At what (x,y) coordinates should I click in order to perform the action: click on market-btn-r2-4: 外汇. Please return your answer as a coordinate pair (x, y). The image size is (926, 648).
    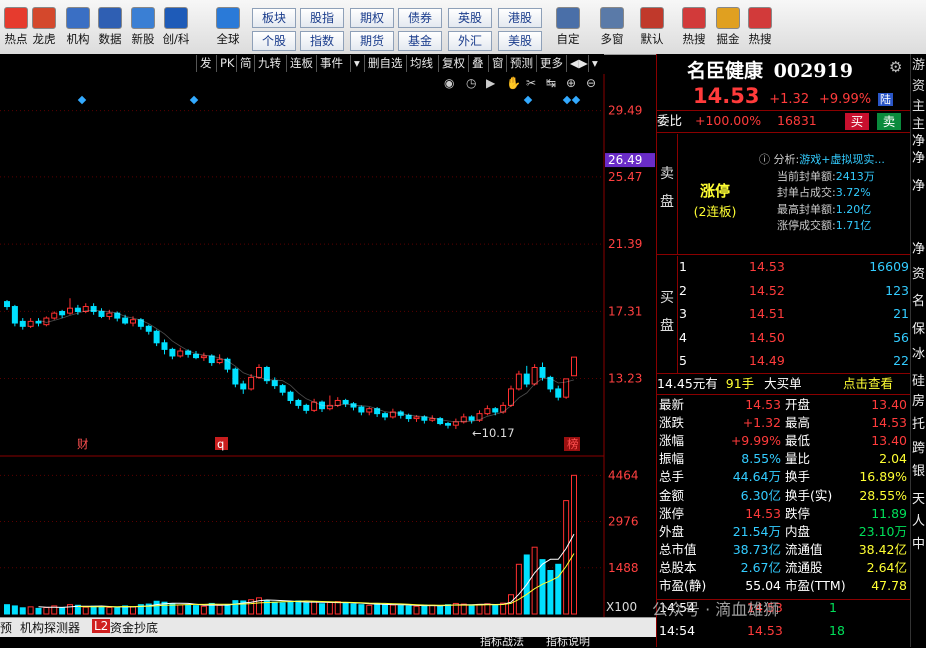
    Looking at the image, I should click on (470, 41).